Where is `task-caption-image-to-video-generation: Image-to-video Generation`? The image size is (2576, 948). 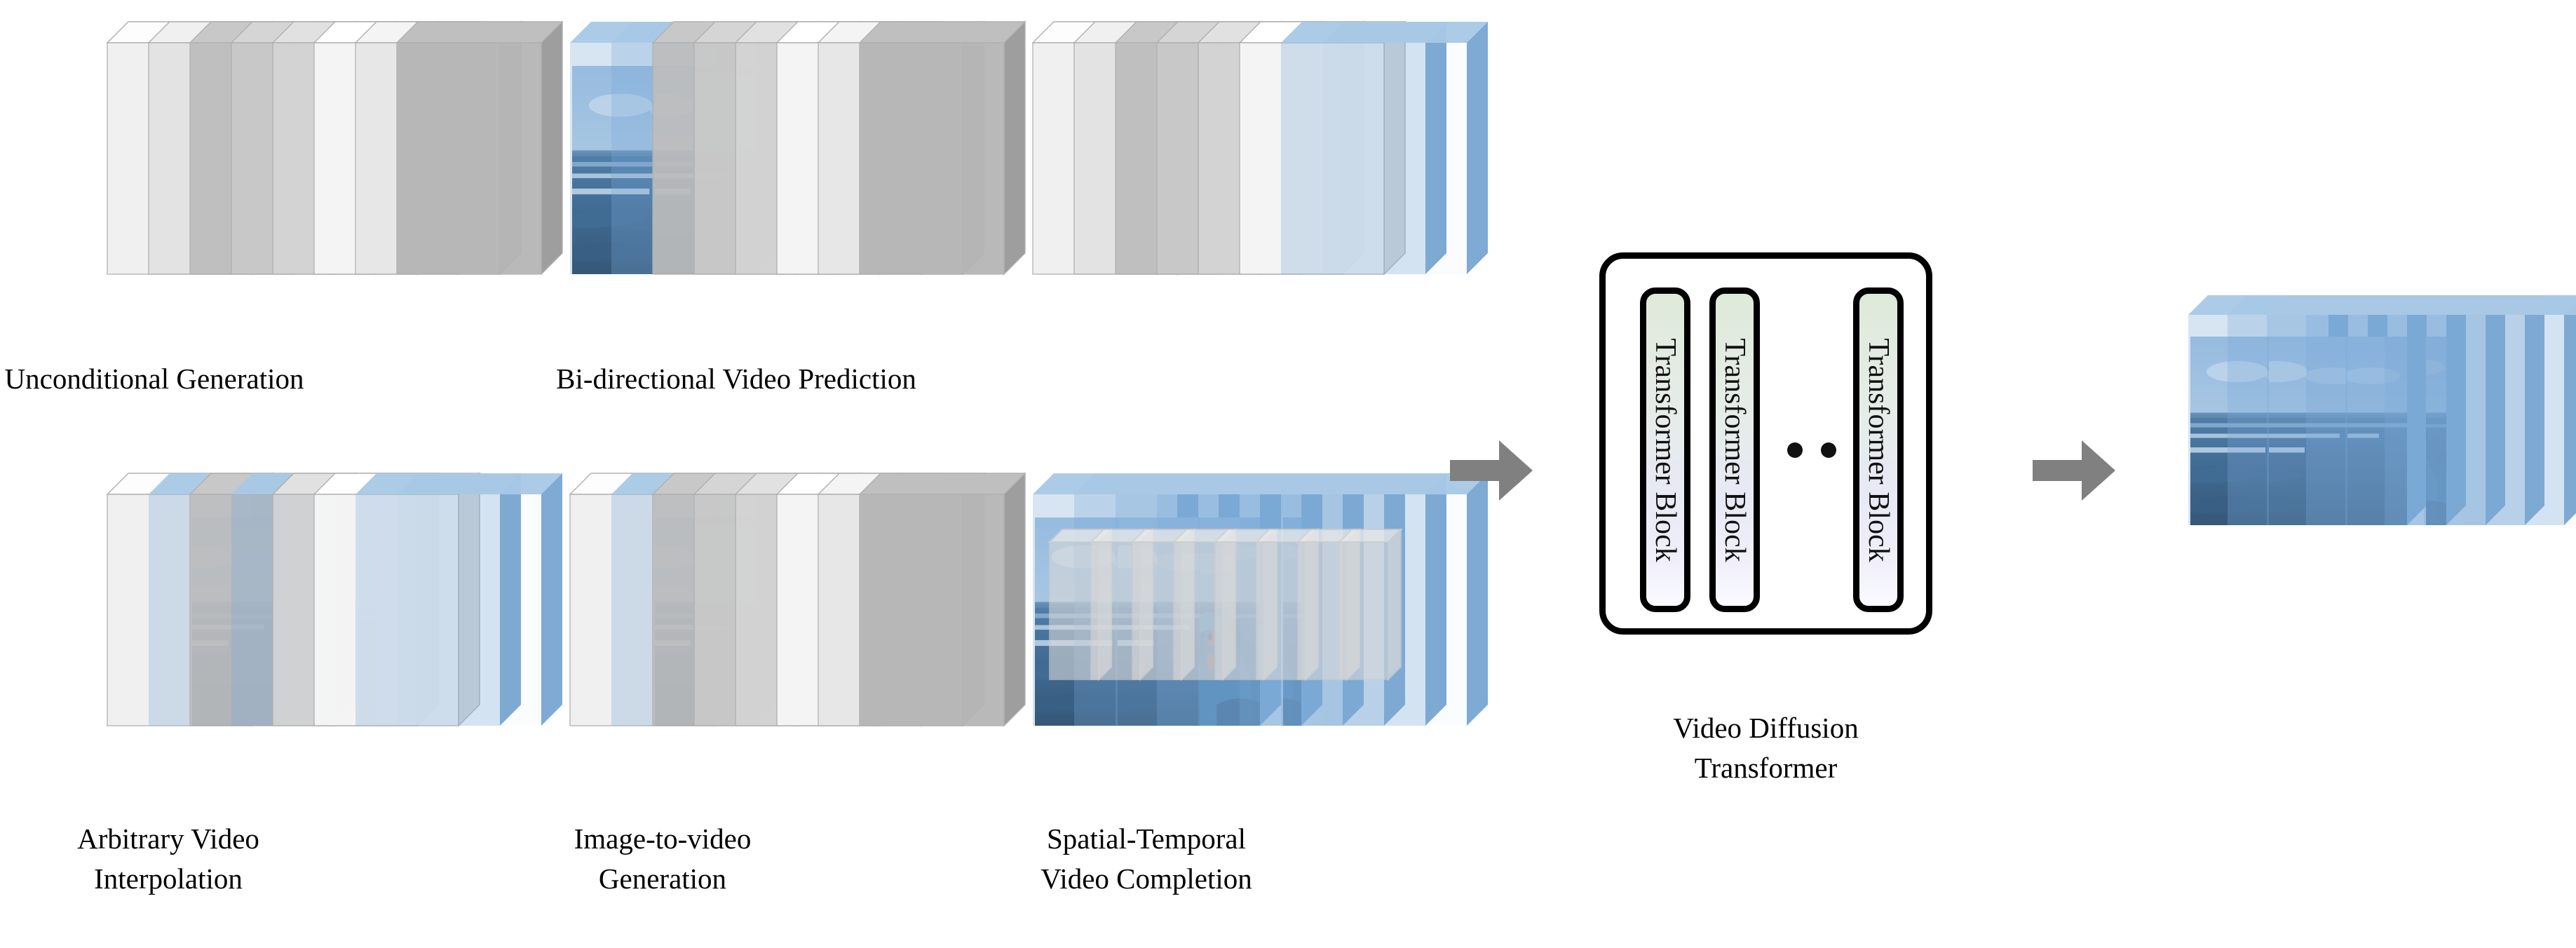 task-caption-image-to-video-generation: Image-to-video Generation is located at coordinates (663, 858).